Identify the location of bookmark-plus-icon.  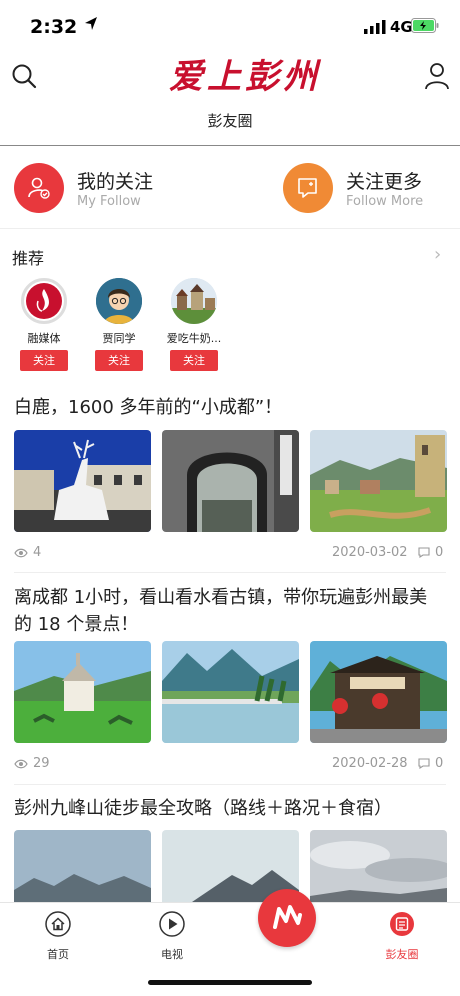
(307, 188).